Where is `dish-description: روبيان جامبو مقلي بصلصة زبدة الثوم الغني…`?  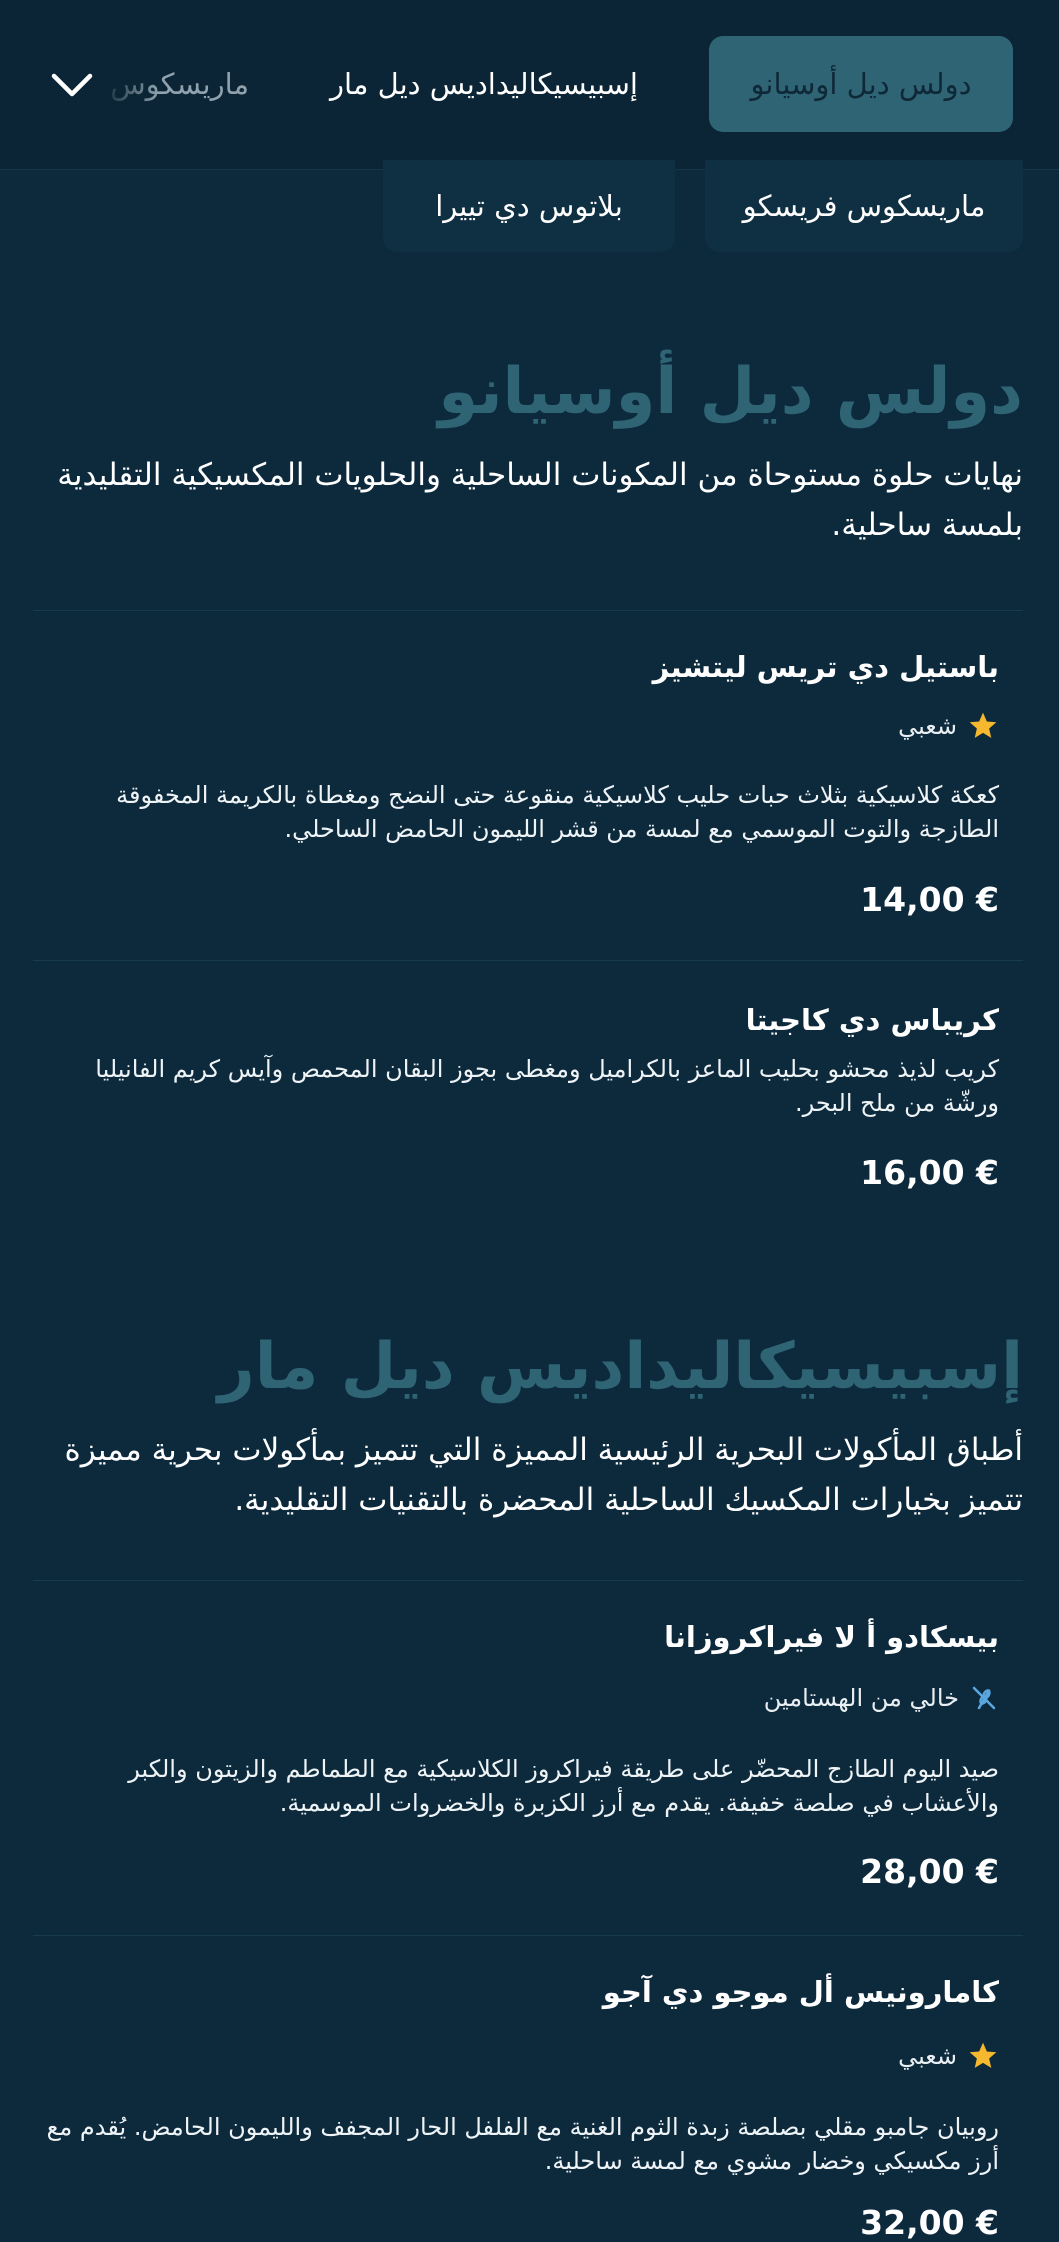
dish-description: روبيان جامبو مقلي بصلصة زبدة الثوم الغني… is located at coordinates (522, 2144).